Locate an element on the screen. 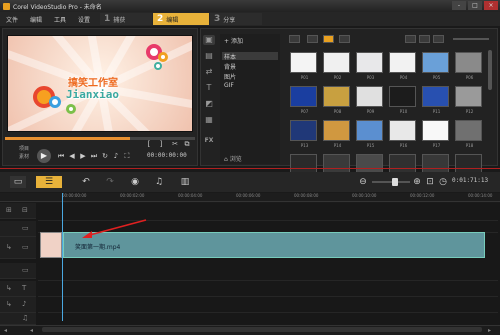 The image size is (500, 335). browse-button: ⌂ 浏览 is located at coordinates (233, 158).